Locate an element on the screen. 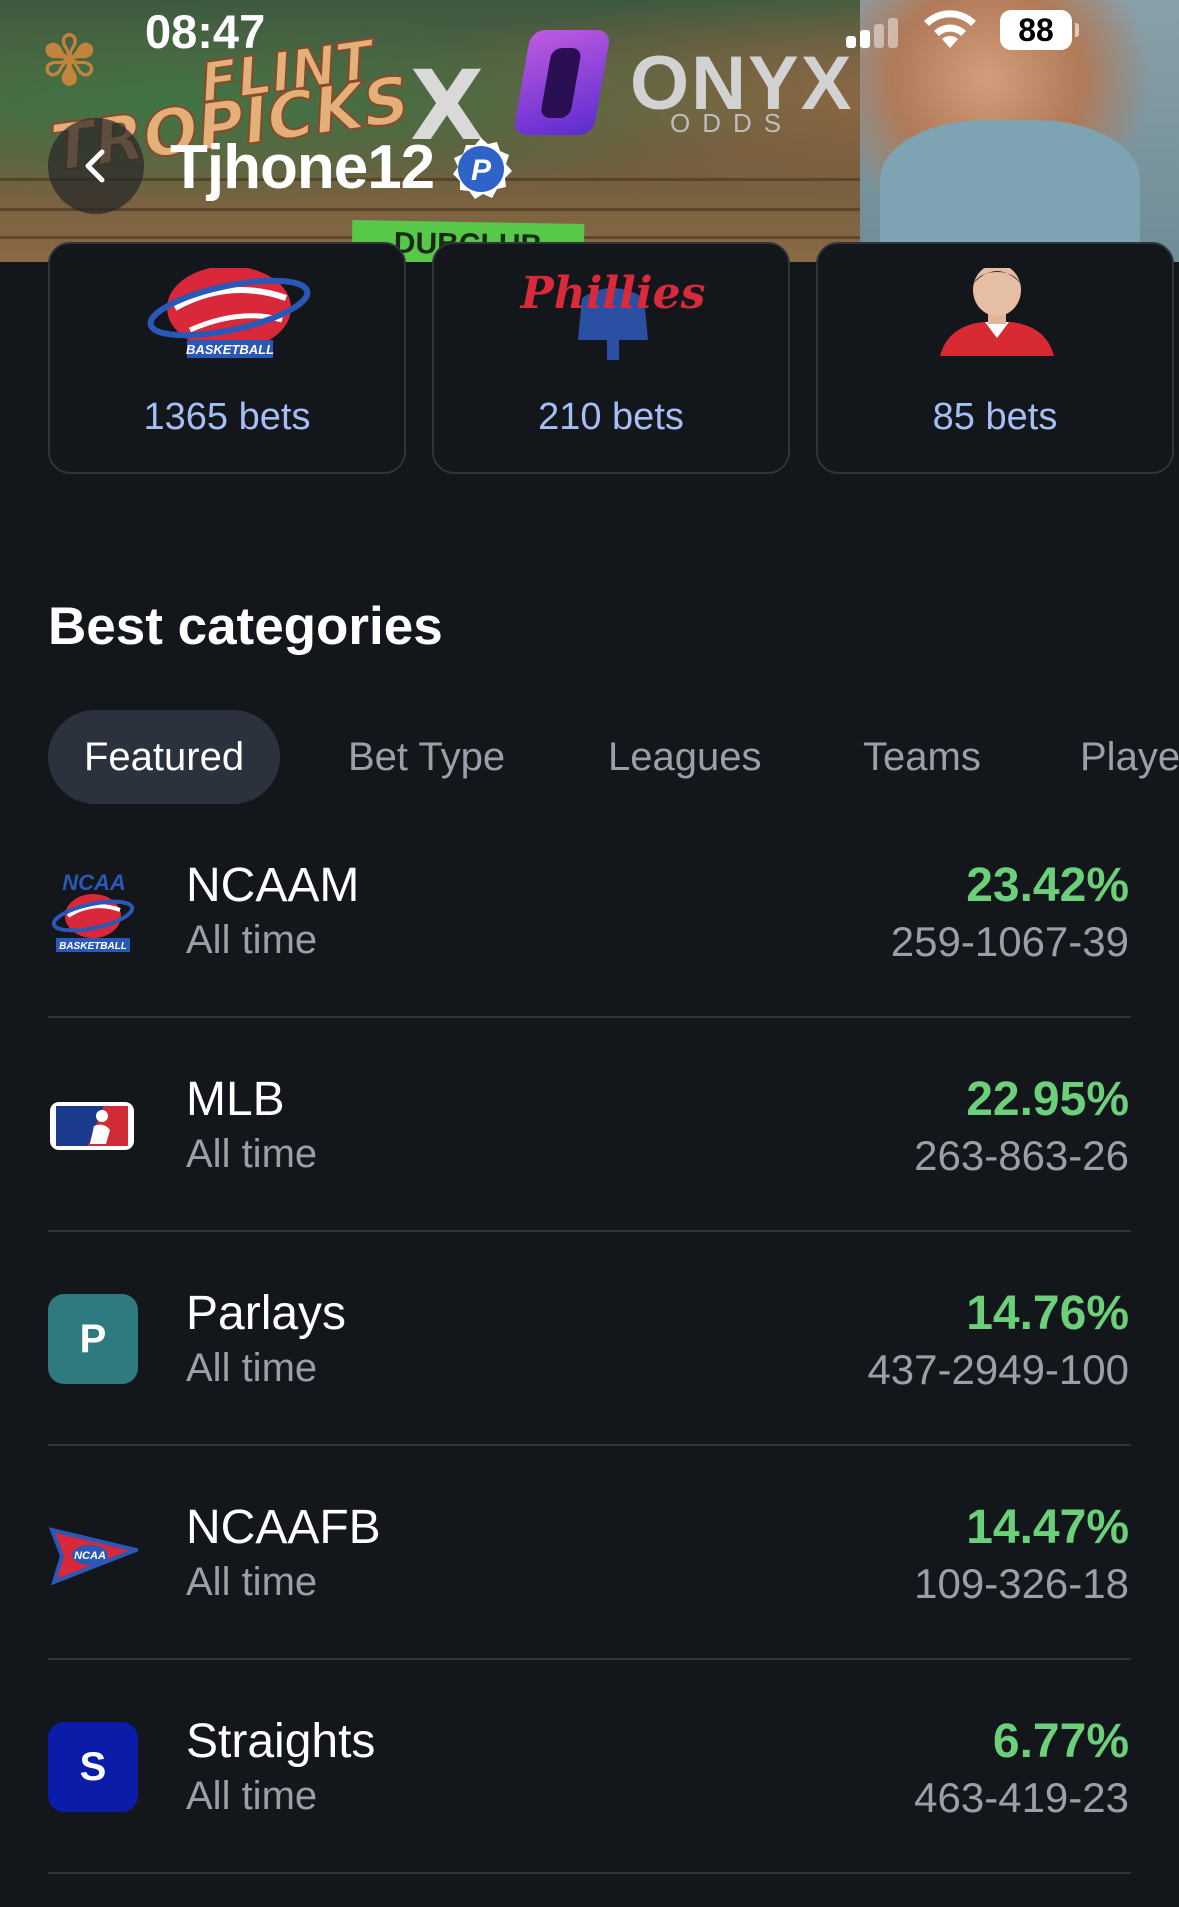 This screenshot has height=1907, width=1179. ncaa-basketball-logo-icon: NCAA BASKETBALL is located at coordinates (93, 911).